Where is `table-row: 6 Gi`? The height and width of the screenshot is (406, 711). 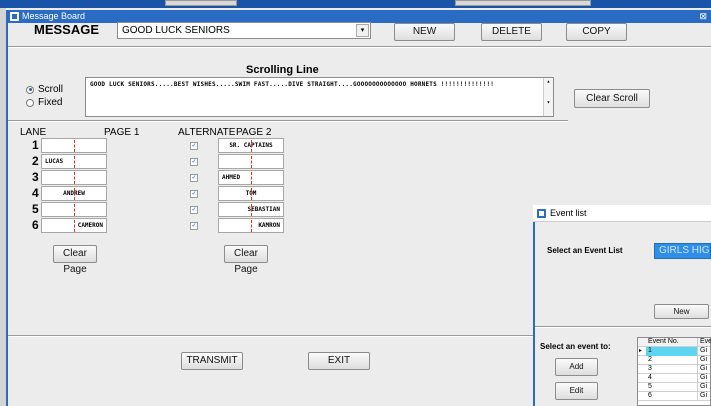 table-row: 6 Gi is located at coordinates (674, 396).